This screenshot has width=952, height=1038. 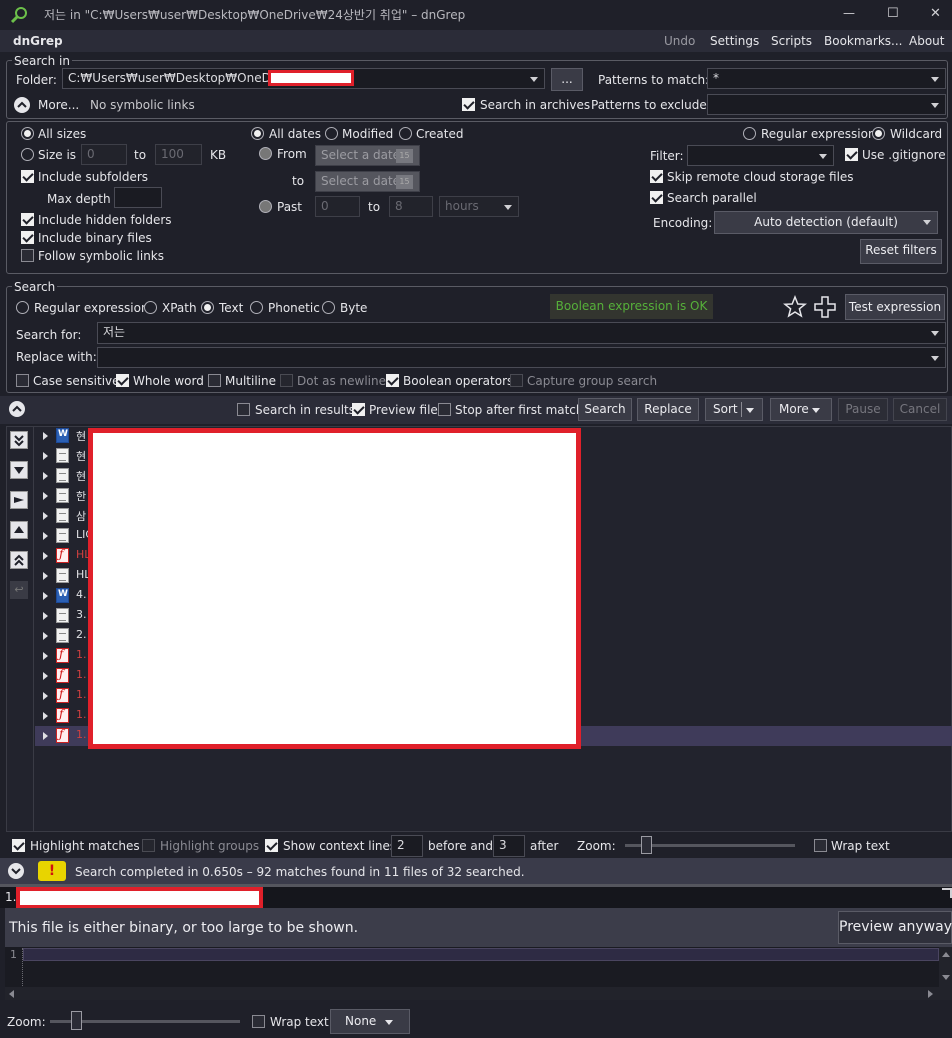 What do you see at coordinates (257, 133) in the screenshot?
I see `all-dates-radio` at bounding box center [257, 133].